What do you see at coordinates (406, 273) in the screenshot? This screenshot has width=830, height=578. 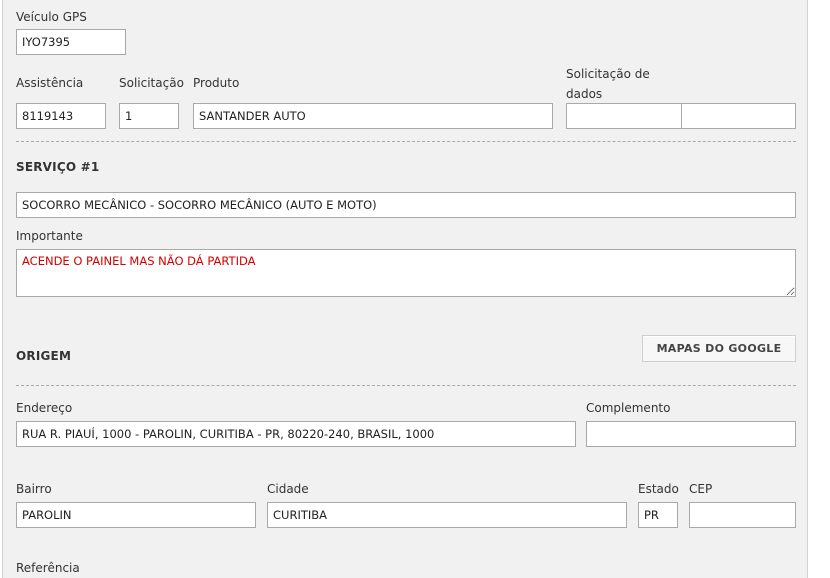 I see `importante-textarea: ACENDE O PAINEL MAS NÃO DÁ PARTIDA` at bounding box center [406, 273].